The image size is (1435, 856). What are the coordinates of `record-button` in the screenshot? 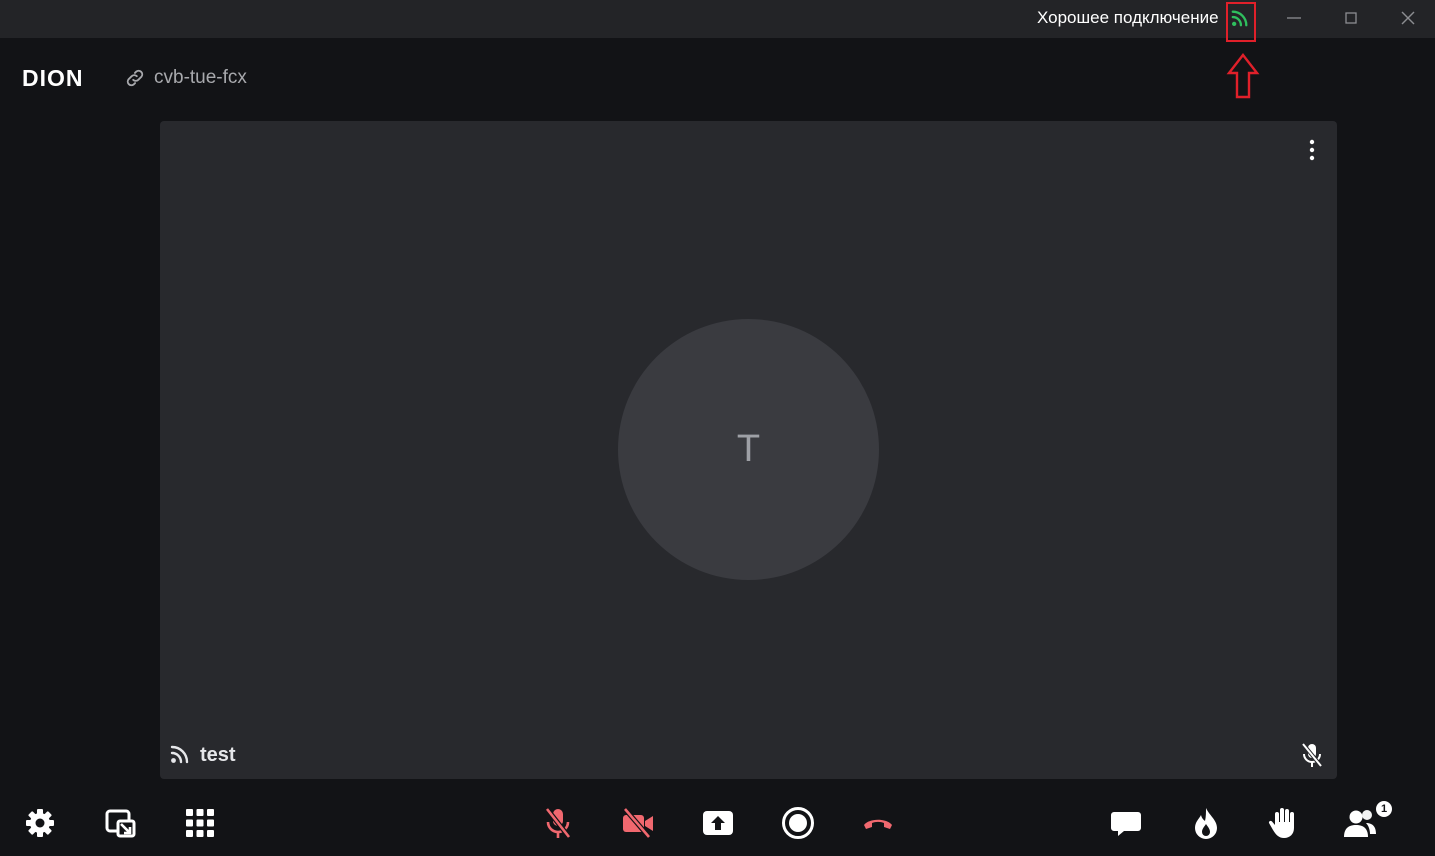 It's located at (798, 823).